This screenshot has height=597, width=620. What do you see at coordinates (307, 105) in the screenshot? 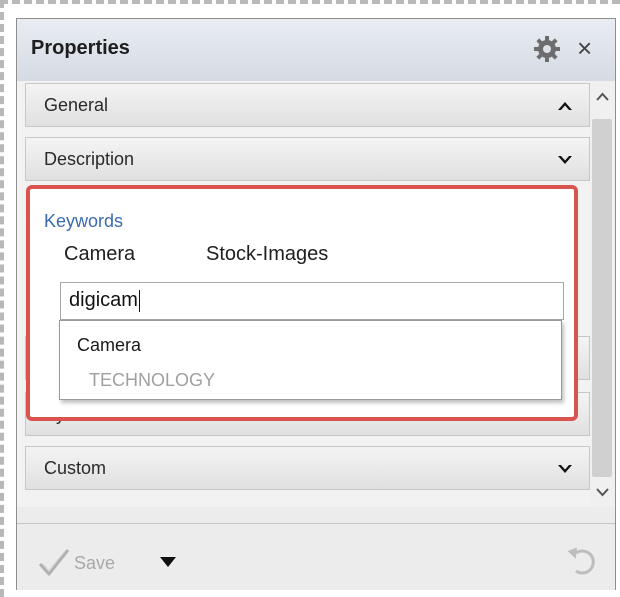
I see `section-general: General` at bounding box center [307, 105].